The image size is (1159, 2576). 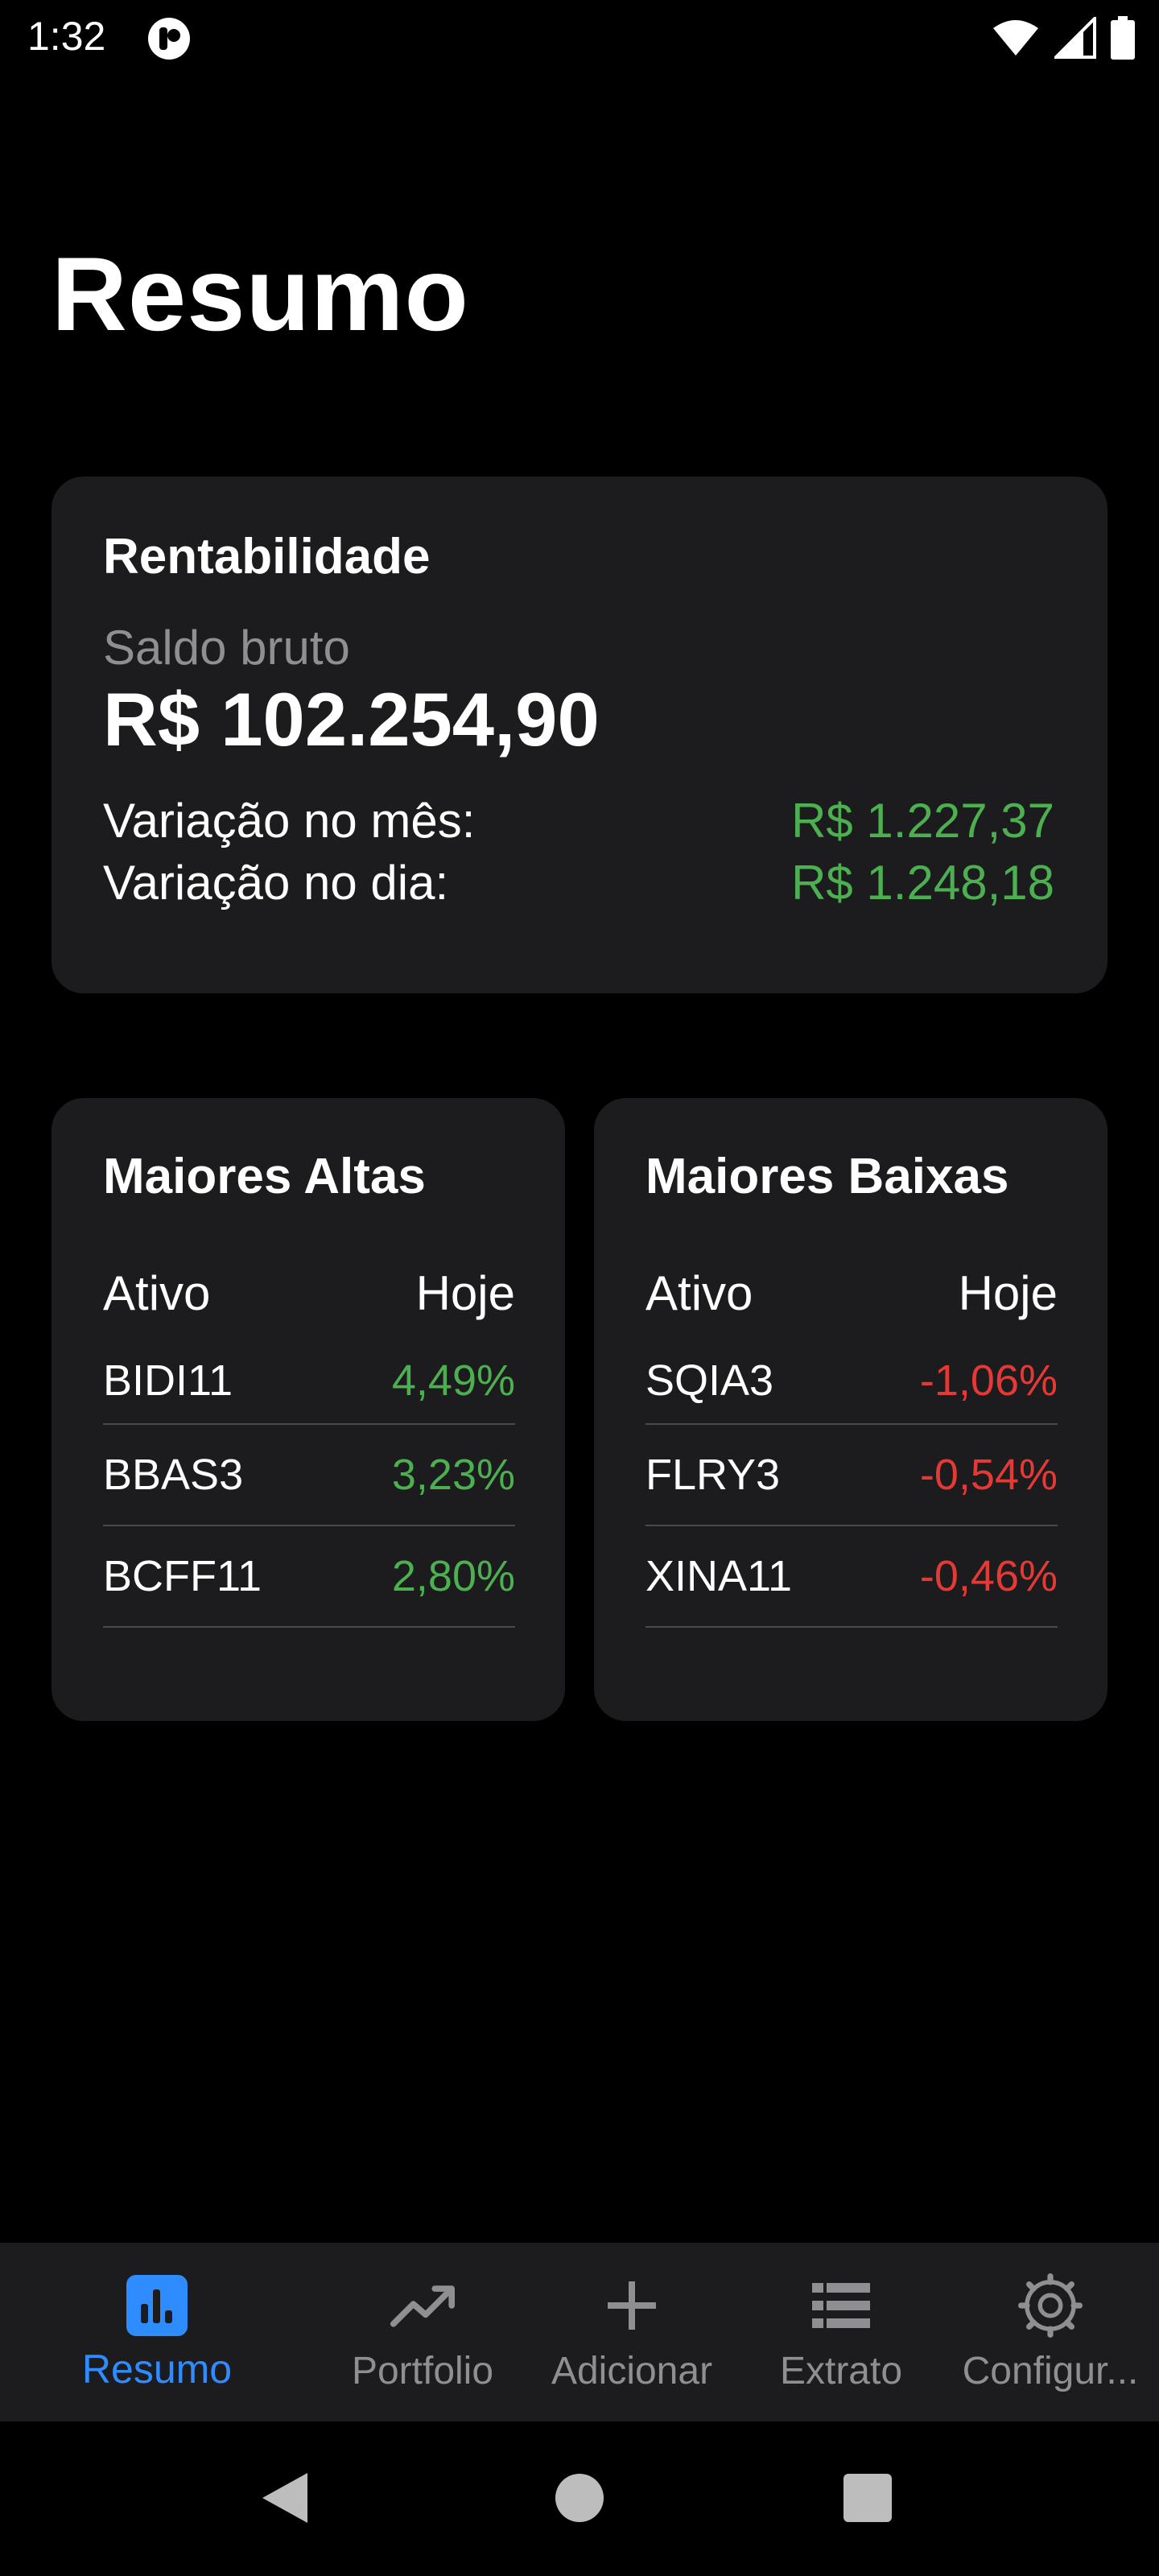 I want to click on top-gainers-header: Ativo Hoje, so click(x=309, y=1293).